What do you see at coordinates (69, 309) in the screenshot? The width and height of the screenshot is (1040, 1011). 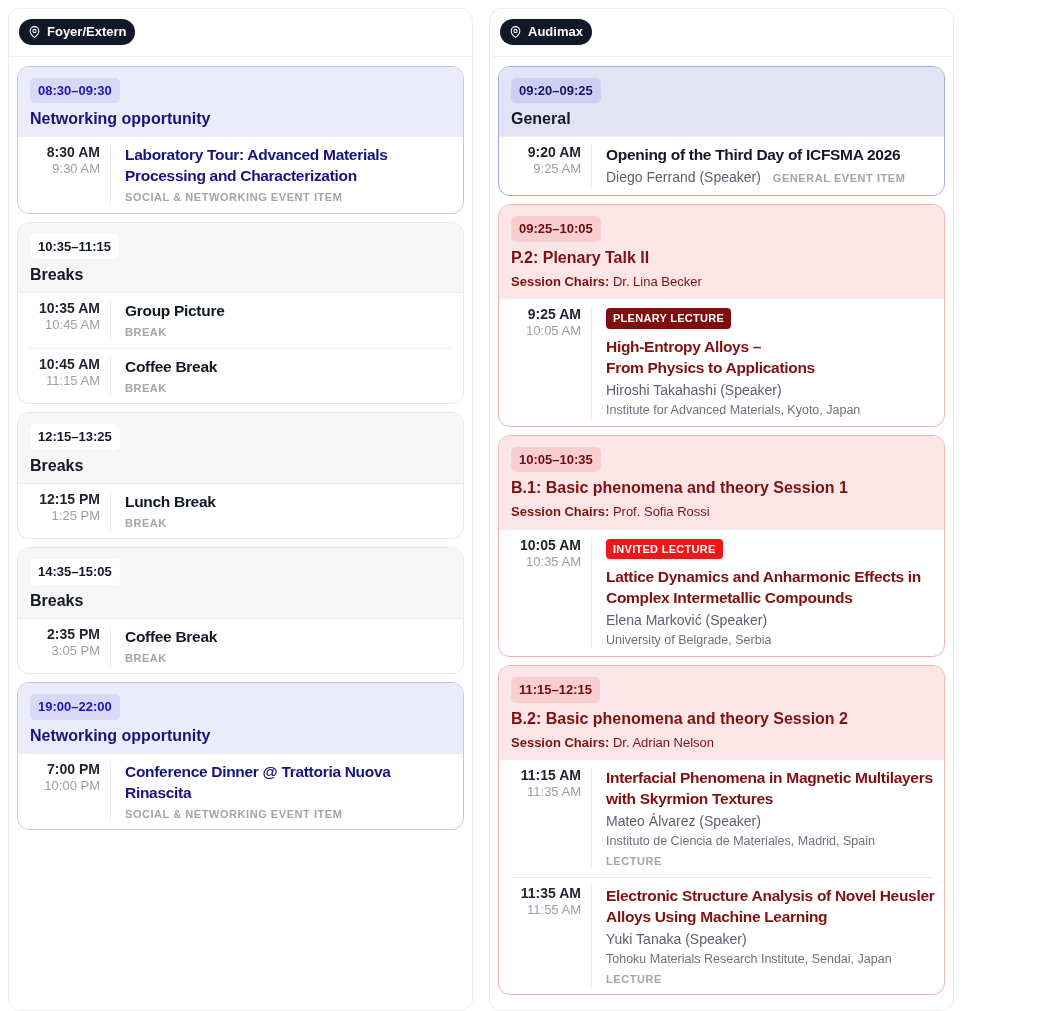 I see `start-time: 10:35 AM` at bounding box center [69, 309].